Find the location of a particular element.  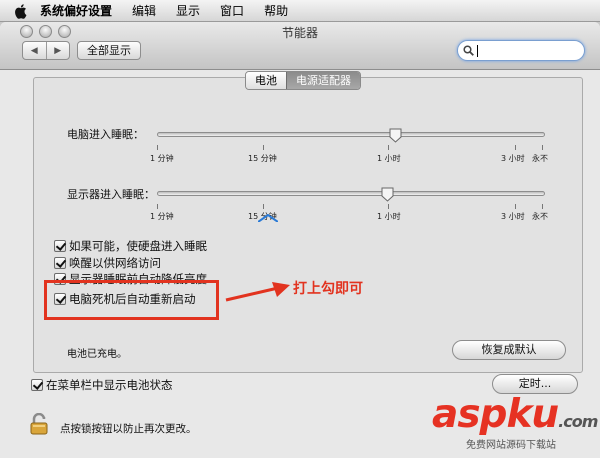

computer-sleep-label: 电脑进入睡眠： is located at coordinates (105, 134).